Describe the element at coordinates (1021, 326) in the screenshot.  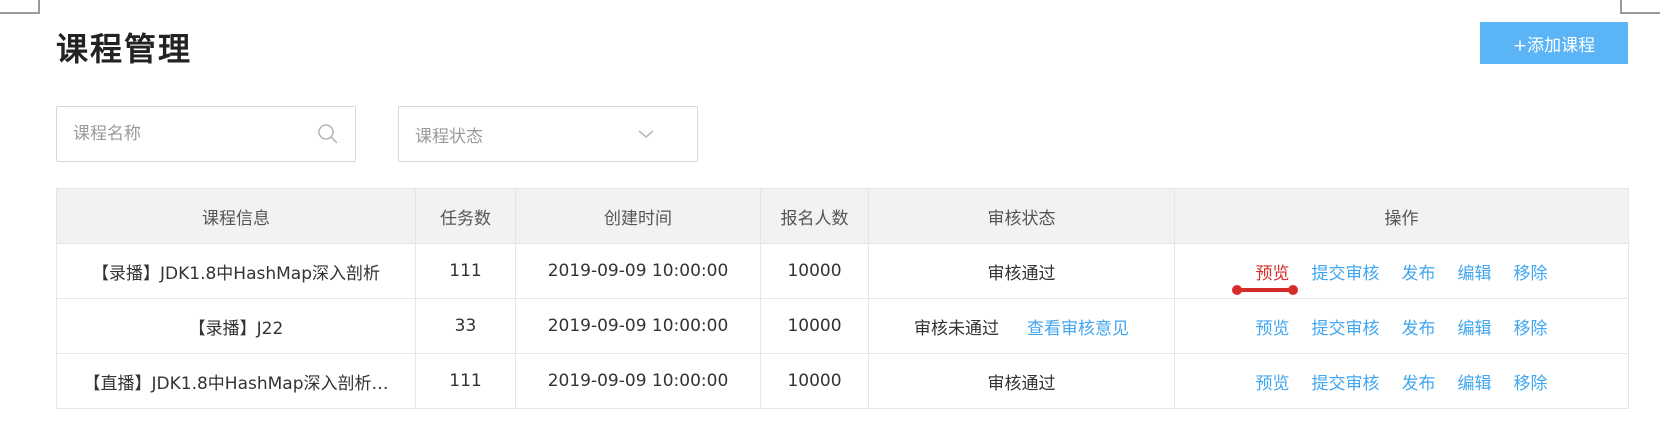
I see `review-status-cell: 审核未通过 查看审核意见` at that location.